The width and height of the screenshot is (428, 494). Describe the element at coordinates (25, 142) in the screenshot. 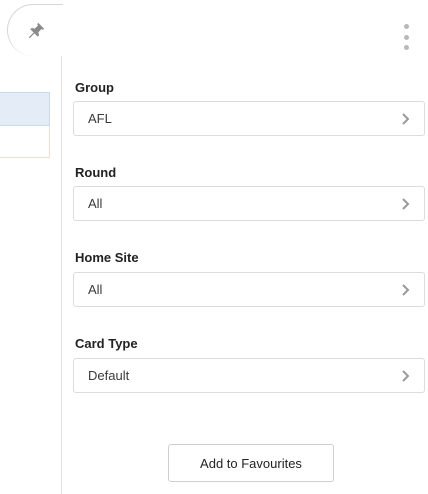

I see `left-list-row` at that location.